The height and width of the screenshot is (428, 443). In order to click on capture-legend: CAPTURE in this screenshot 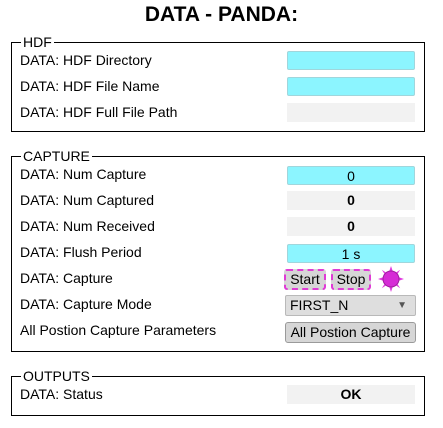, I will do `click(56, 156)`.